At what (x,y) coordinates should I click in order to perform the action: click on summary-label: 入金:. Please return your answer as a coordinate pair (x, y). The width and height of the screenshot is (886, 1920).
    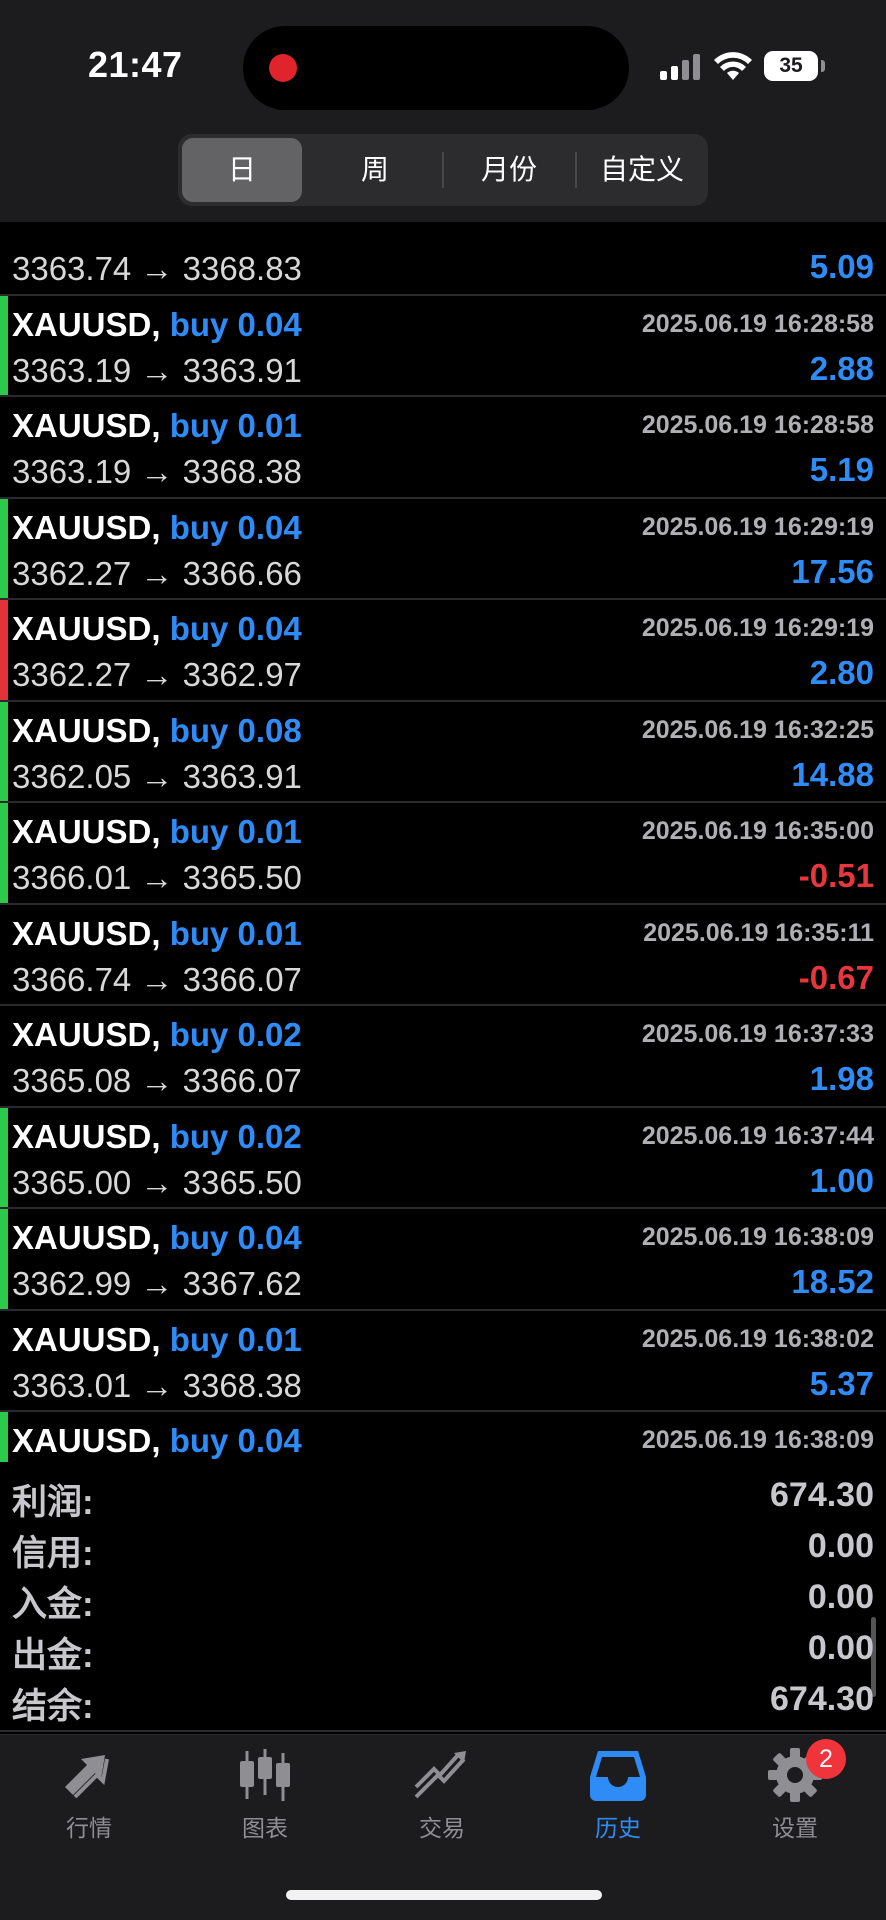
    Looking at the image, I should click on (53, 1604).